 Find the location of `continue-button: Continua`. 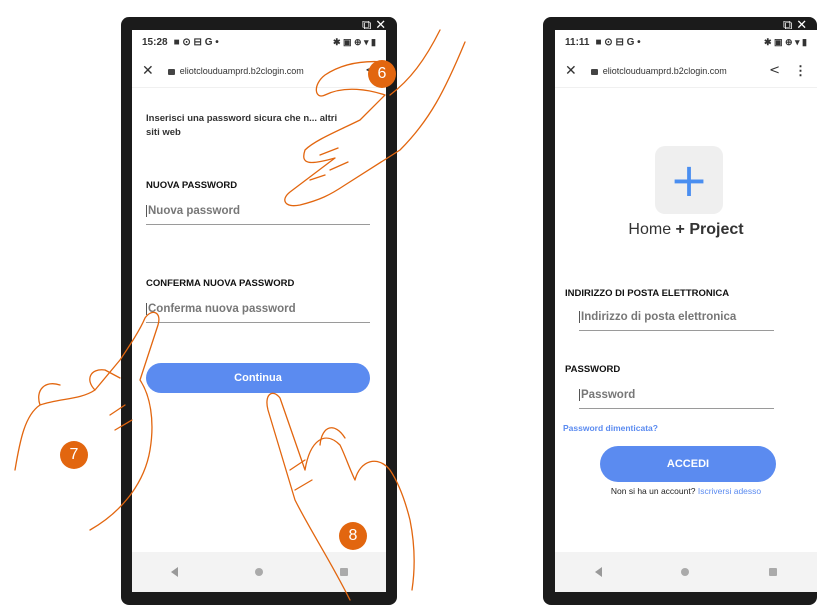

continue-button: Continua is located at coordinates (258, 378).